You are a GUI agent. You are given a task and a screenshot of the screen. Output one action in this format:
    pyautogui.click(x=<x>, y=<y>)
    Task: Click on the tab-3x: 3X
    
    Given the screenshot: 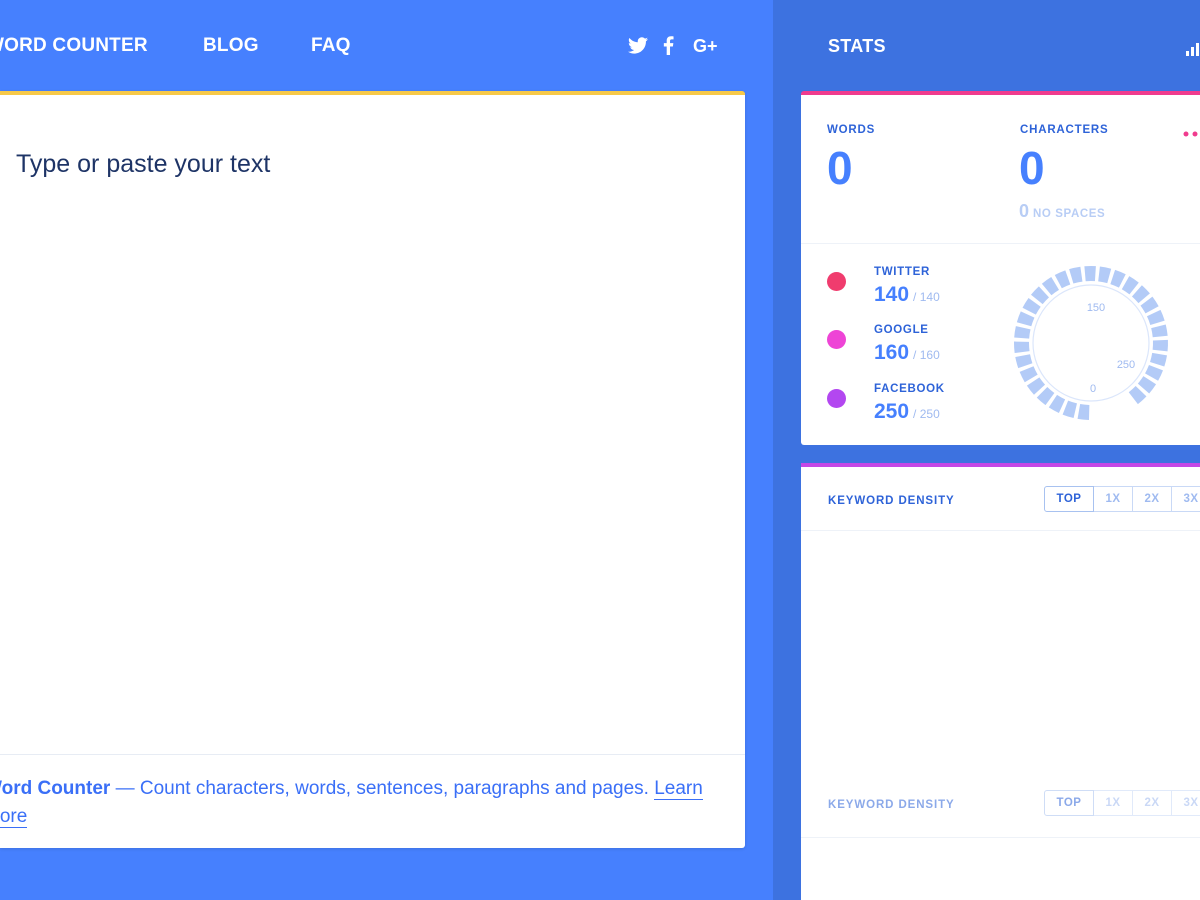 What is the action you would take?
    pyautogui.click(x=1185, y=499)
    